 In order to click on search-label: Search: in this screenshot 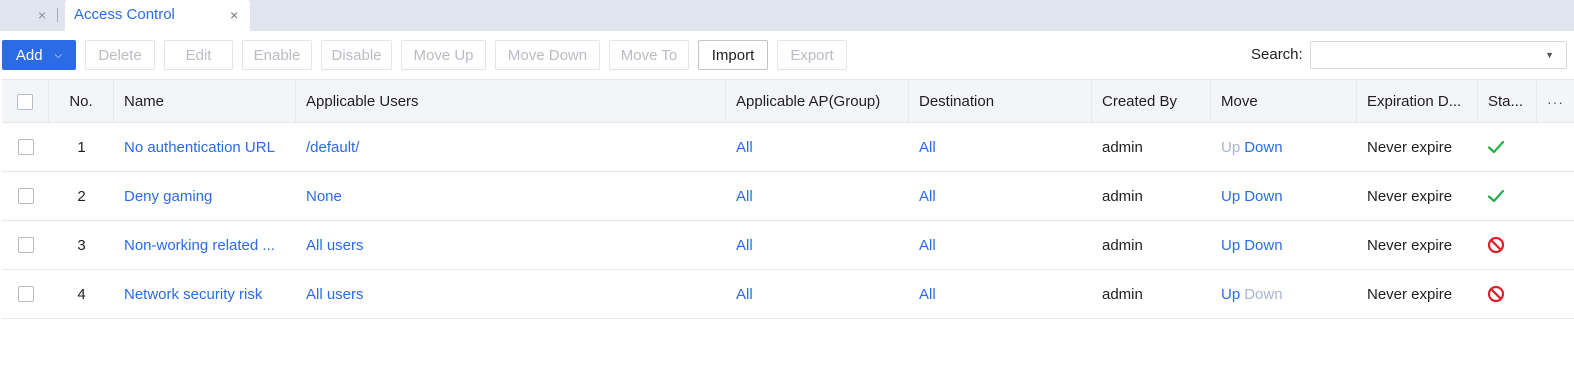, I will do `click(1277, 54)`.